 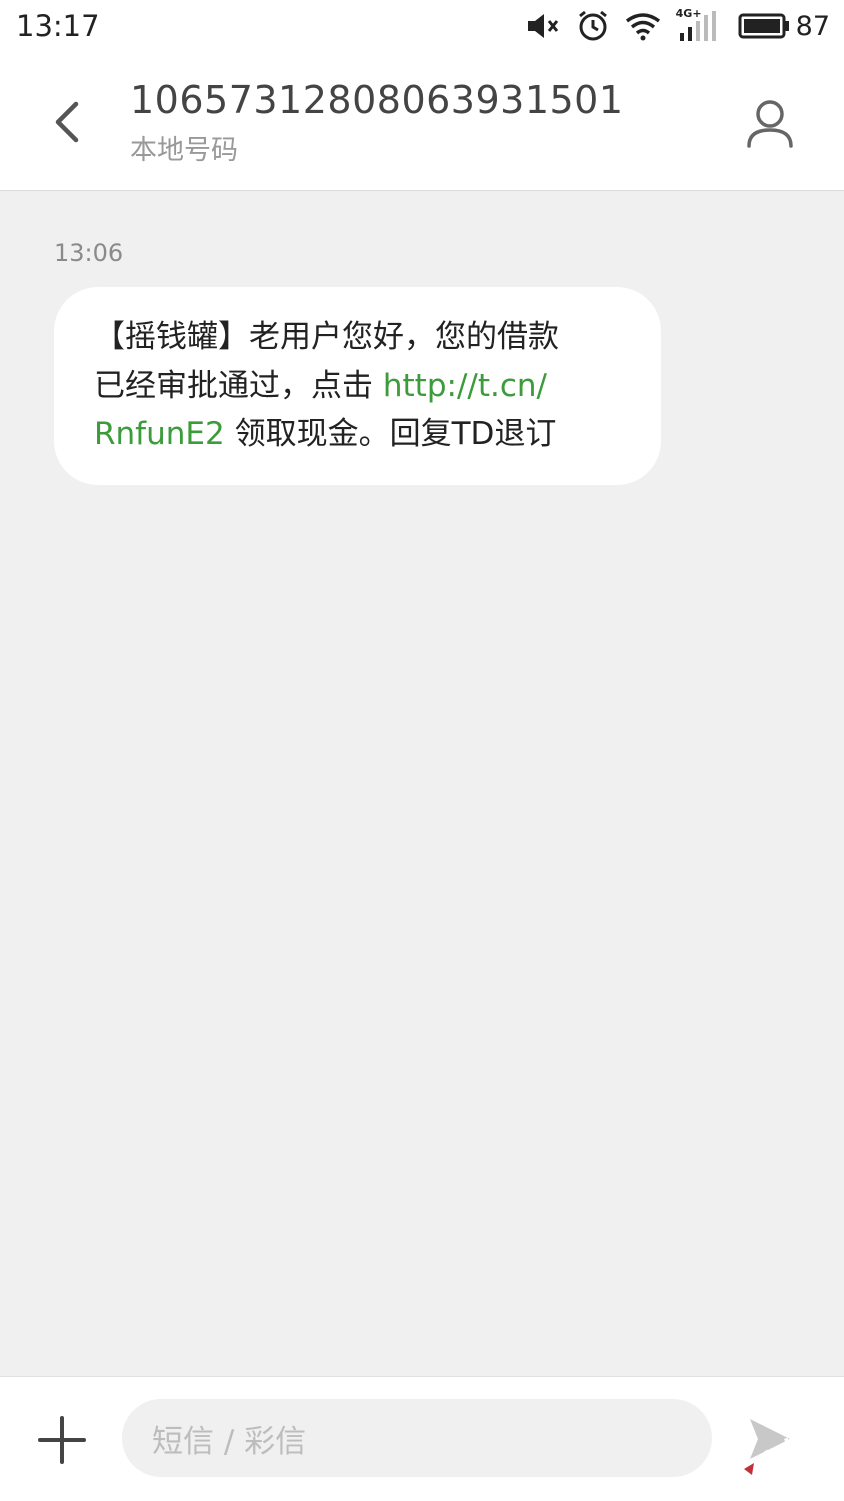 I want to click on status-bar: 13:17 4G+ 87, so click(x=422, y=26).